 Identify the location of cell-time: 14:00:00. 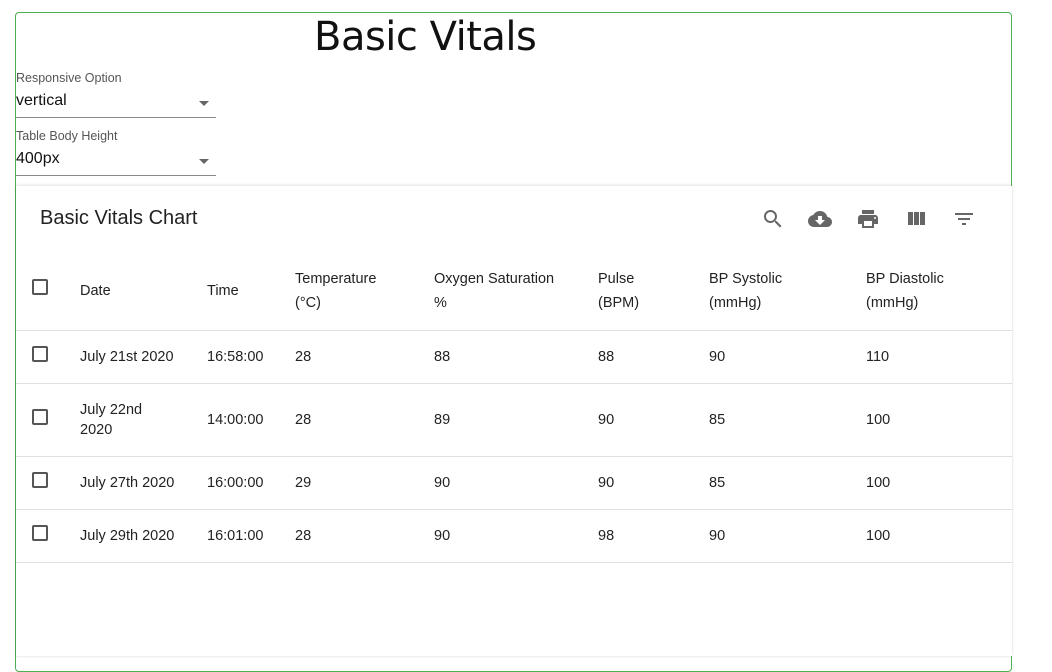
(251, 420).